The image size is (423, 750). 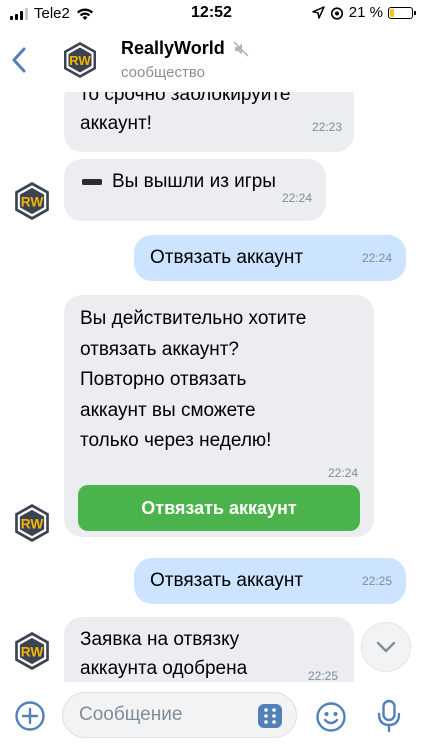 I want to click on message-text: то срочно заблокируйте аккаунт!, so click(x=185, y=115).